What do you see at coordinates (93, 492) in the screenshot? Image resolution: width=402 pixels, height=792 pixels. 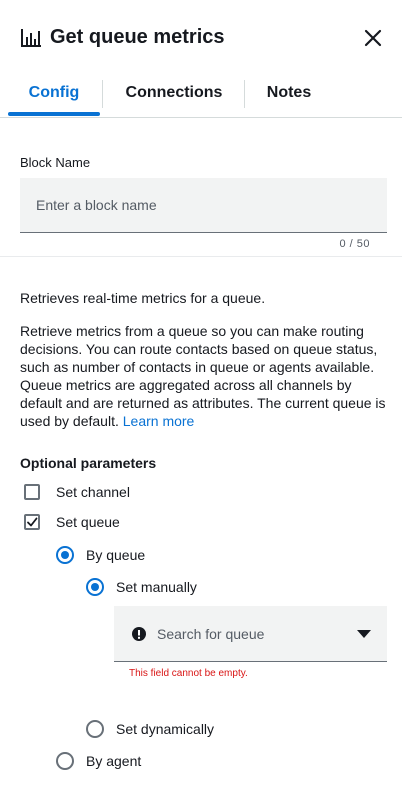 I see `set-channel-label: Set channel` at bounding box center [93, 492].